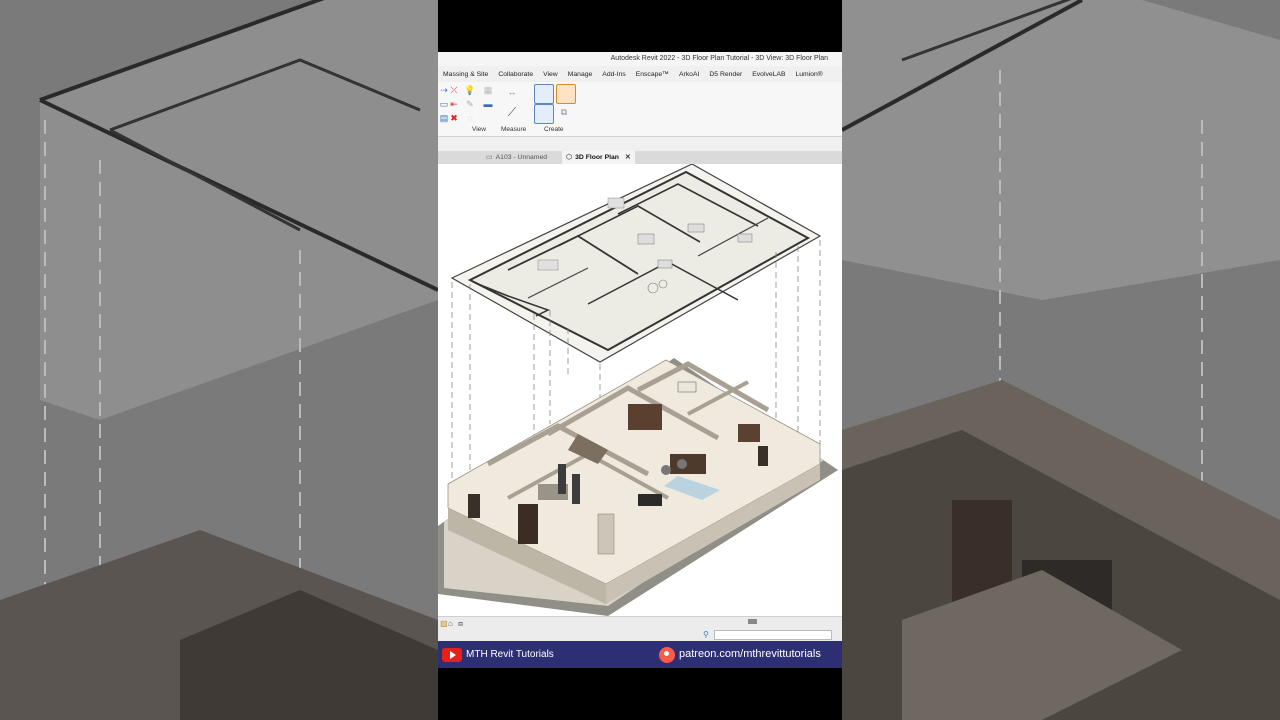 The image size is (1280, 720). What do you see at coordinates (750, 654) in the screenshot?
I see `patreon-link: patreon.com/mthrevittutorials` at bounding box center [750, 654].